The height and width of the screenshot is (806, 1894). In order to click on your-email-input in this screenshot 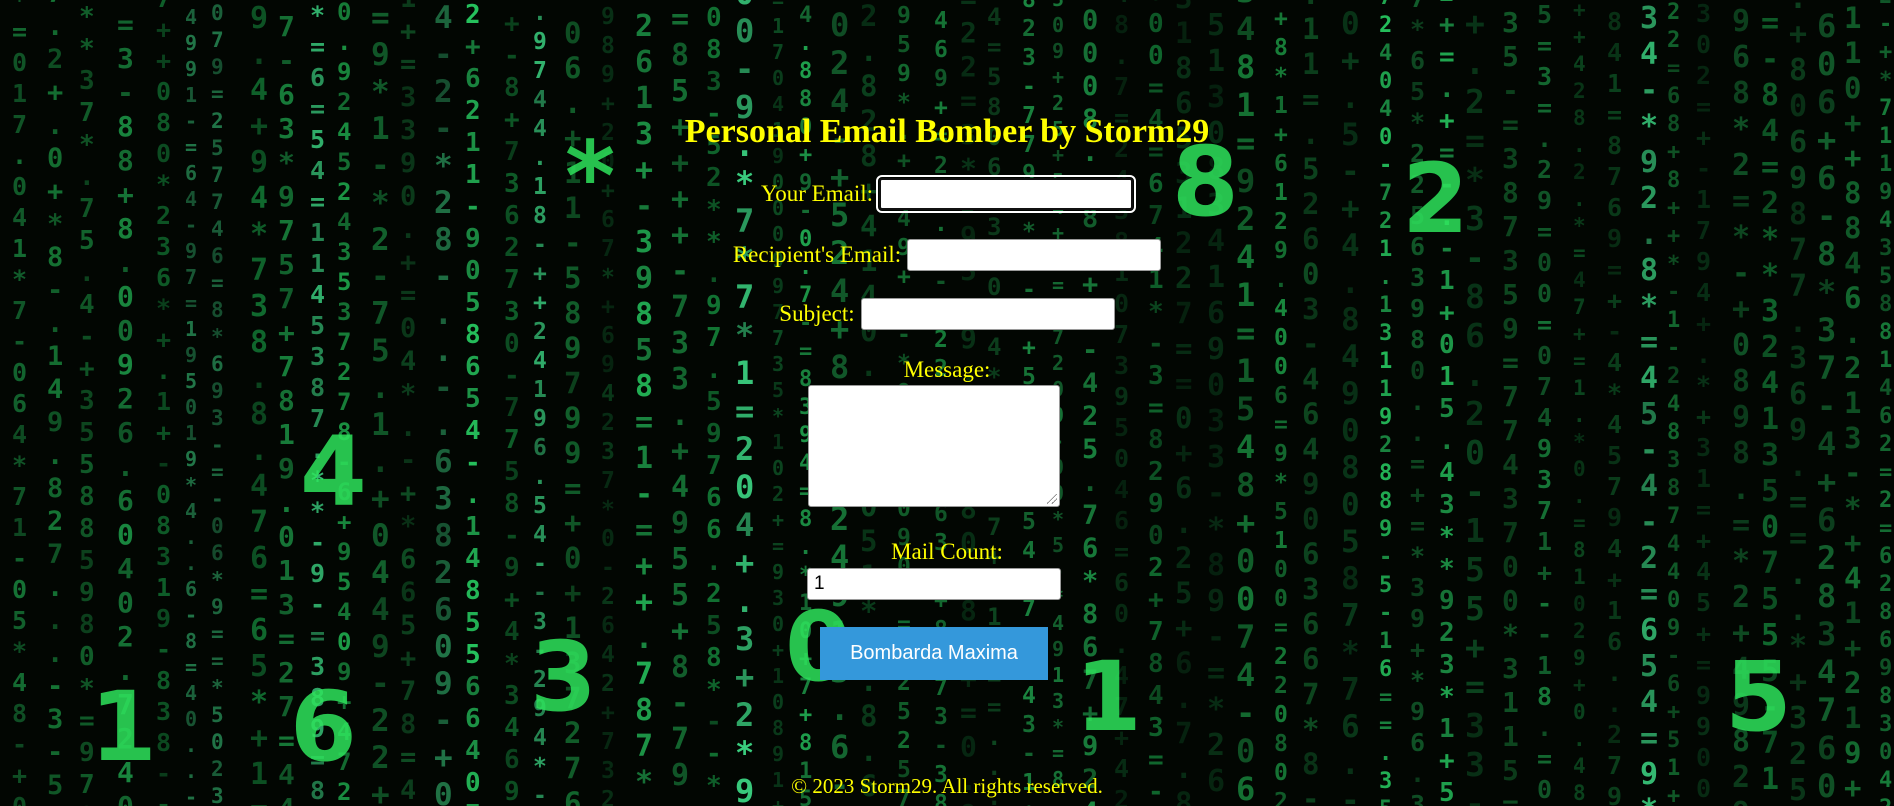, I will do `click(1006, 194)`.